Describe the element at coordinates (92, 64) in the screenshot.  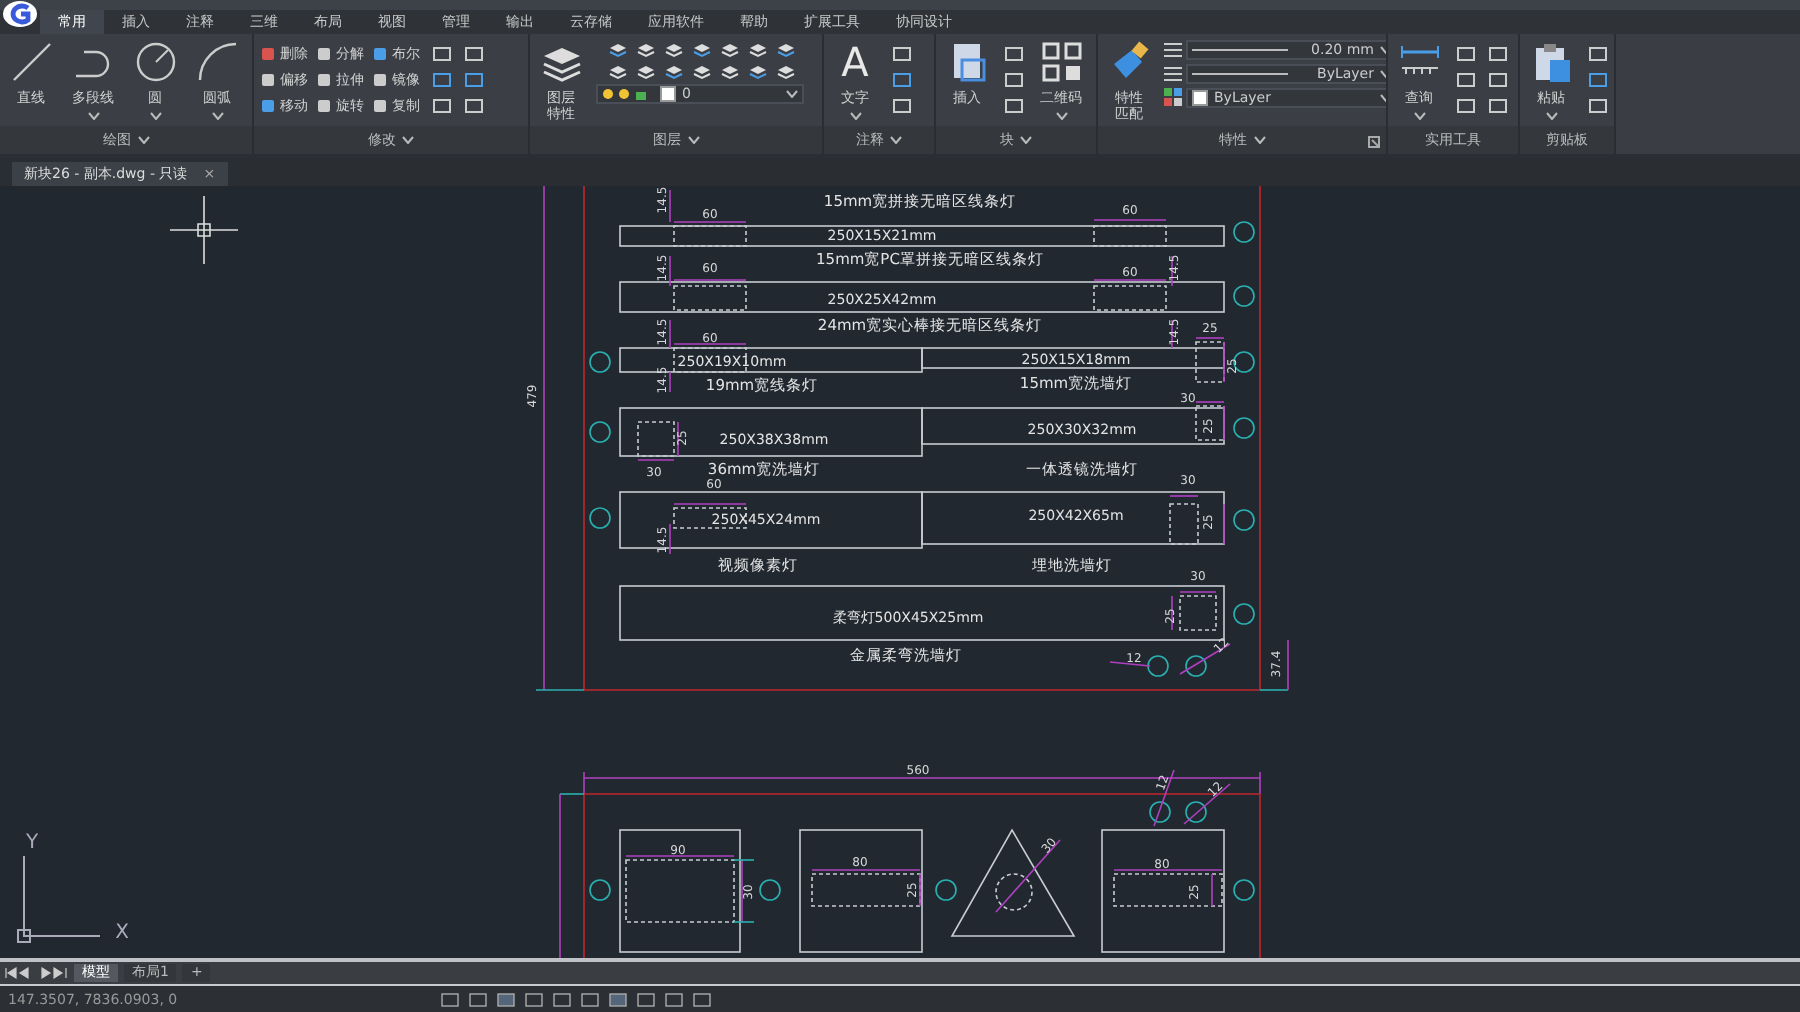
I see `polyline-icon` at that location.